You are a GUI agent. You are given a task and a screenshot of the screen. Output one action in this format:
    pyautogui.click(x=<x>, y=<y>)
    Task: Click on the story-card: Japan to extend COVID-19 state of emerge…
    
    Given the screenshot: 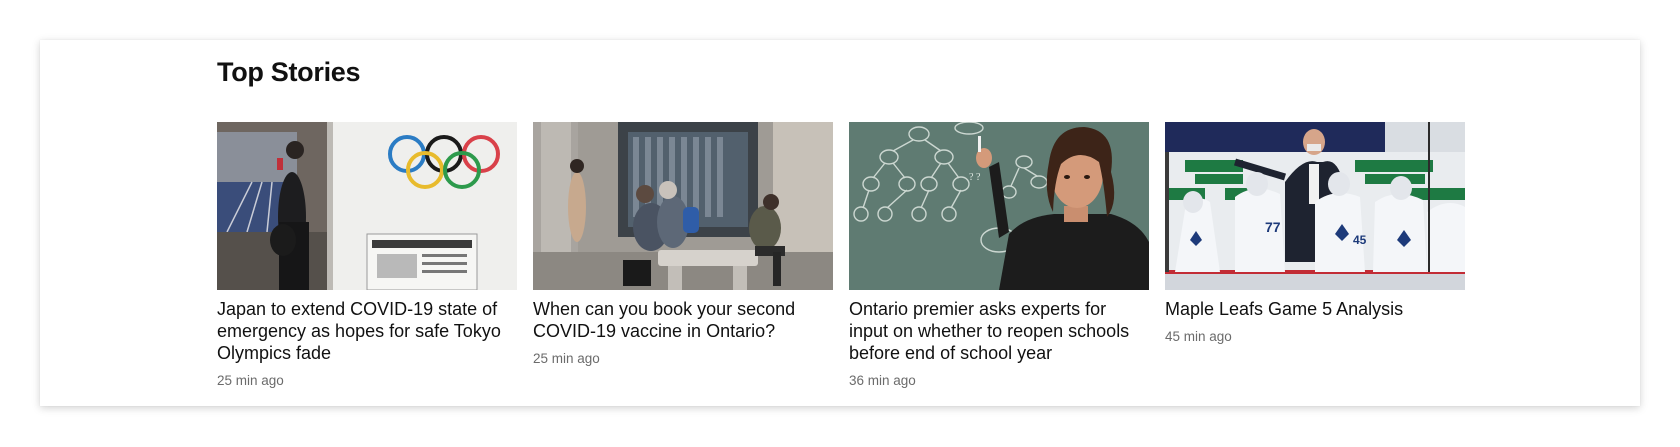 What is the action you would take?
    pyautogui.click(x=367, y=255)
    